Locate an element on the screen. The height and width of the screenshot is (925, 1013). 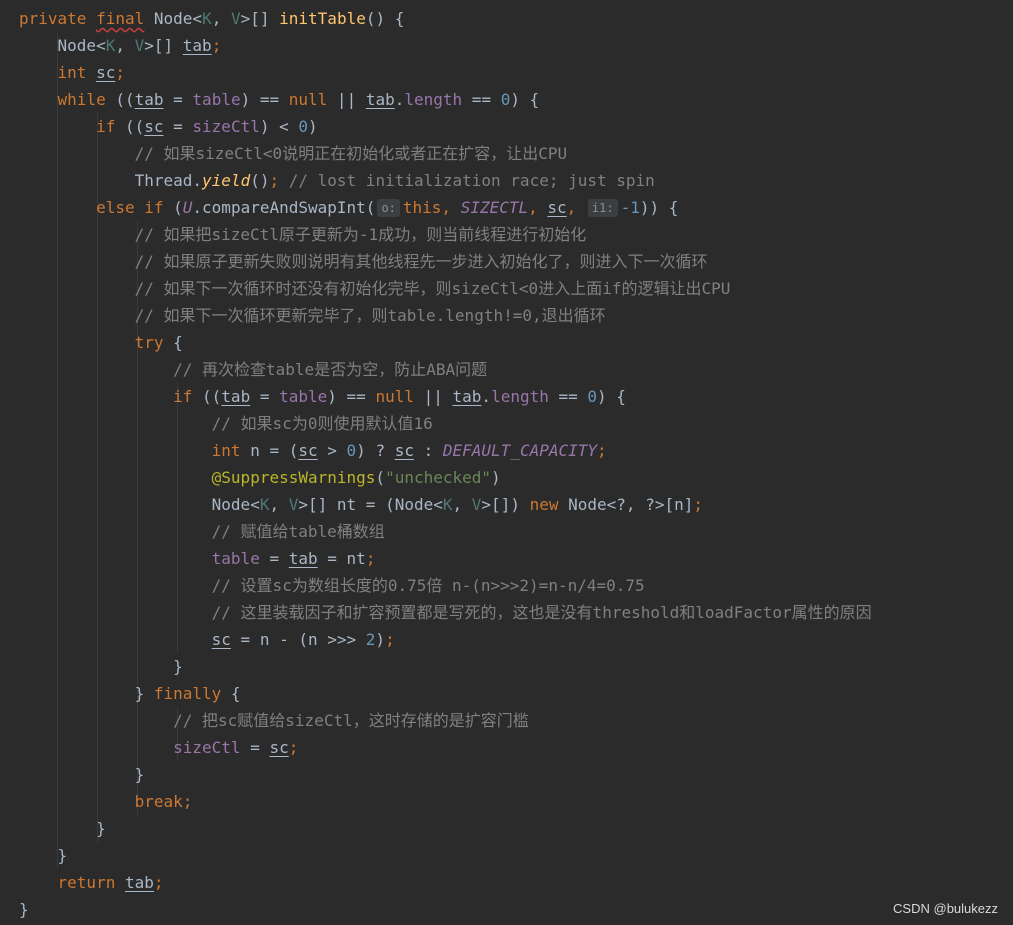
code-line: // 如果下一次循环更新完毕了，则table.length!=0,退出循环 is located at coordinates (506, 315).